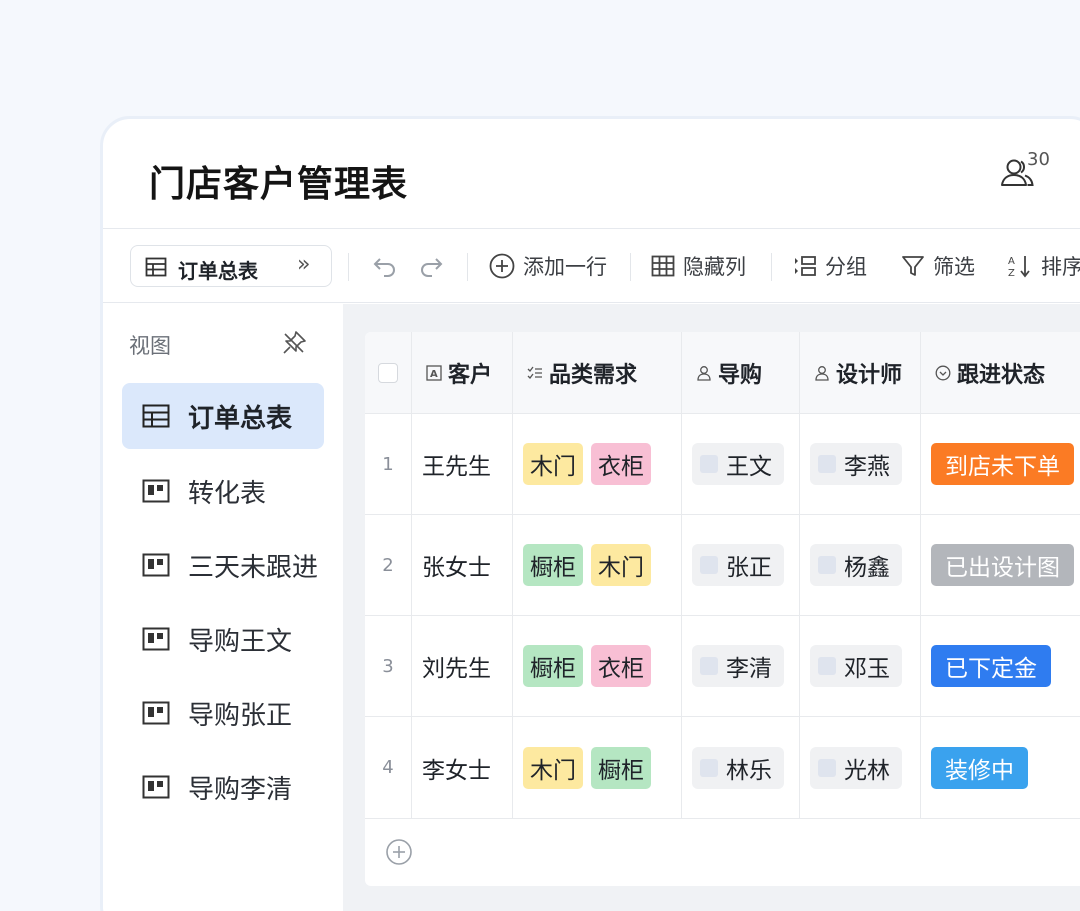 The height and width of the screenshot is (911, 1080). What do you see at coordinates (218, 271) in the screenshot?
I see `current-view-label: 订单总表` at bounding box center [218, 271].